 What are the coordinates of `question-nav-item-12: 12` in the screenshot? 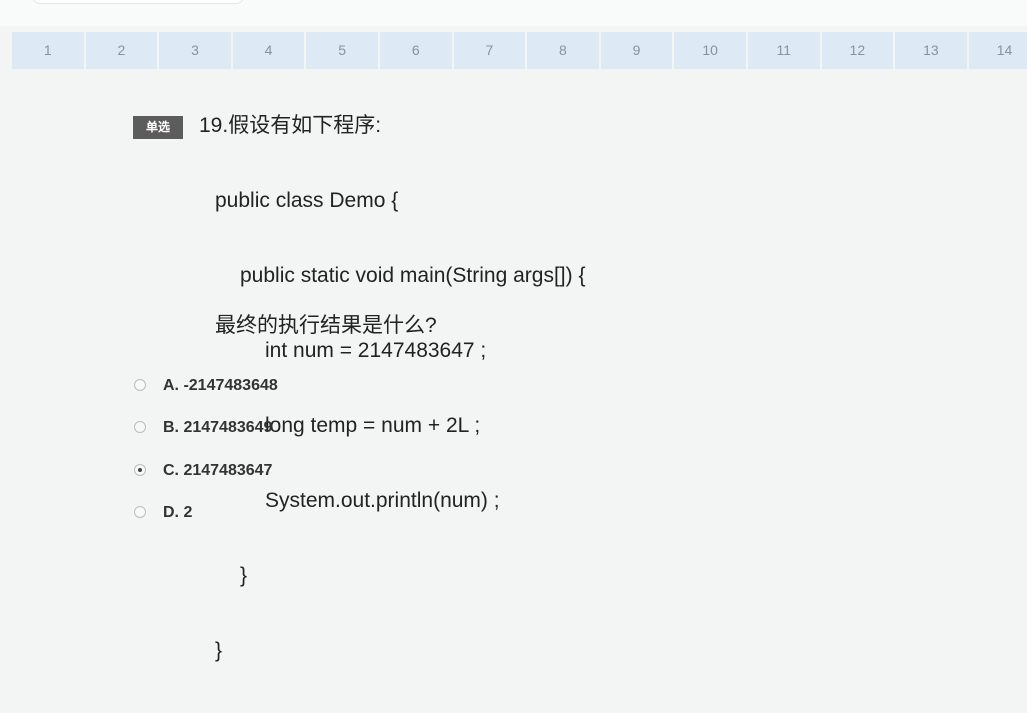 It's located at (857, 50).